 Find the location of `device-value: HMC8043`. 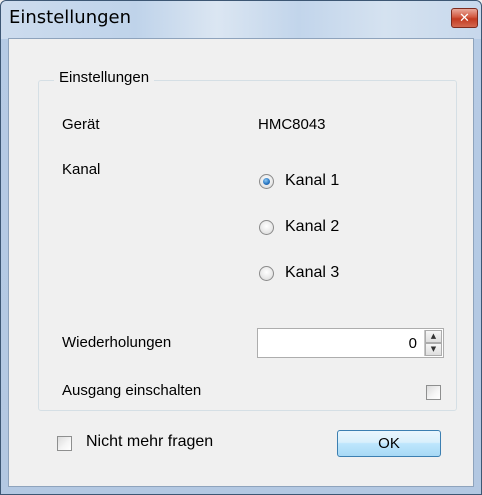

device-value: HMC8043 is located at coordinates (292, 124).